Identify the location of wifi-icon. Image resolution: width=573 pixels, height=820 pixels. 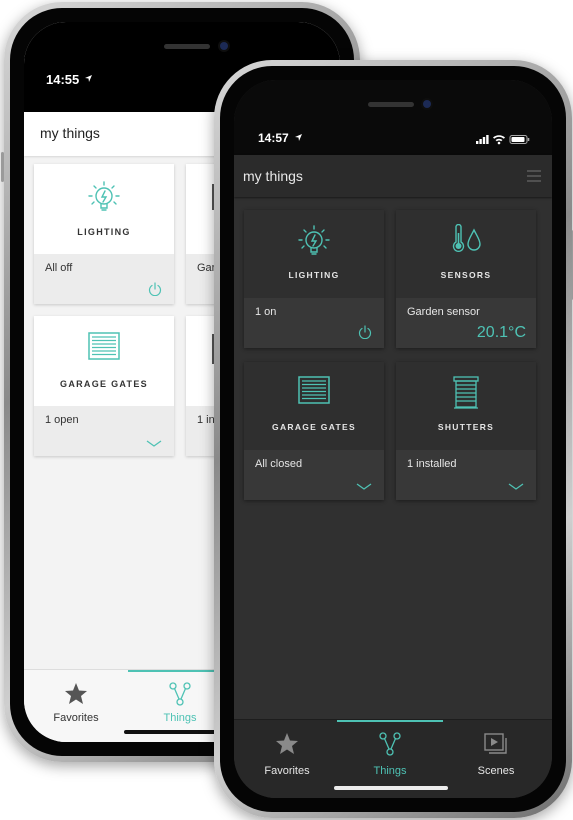
(499, 140).